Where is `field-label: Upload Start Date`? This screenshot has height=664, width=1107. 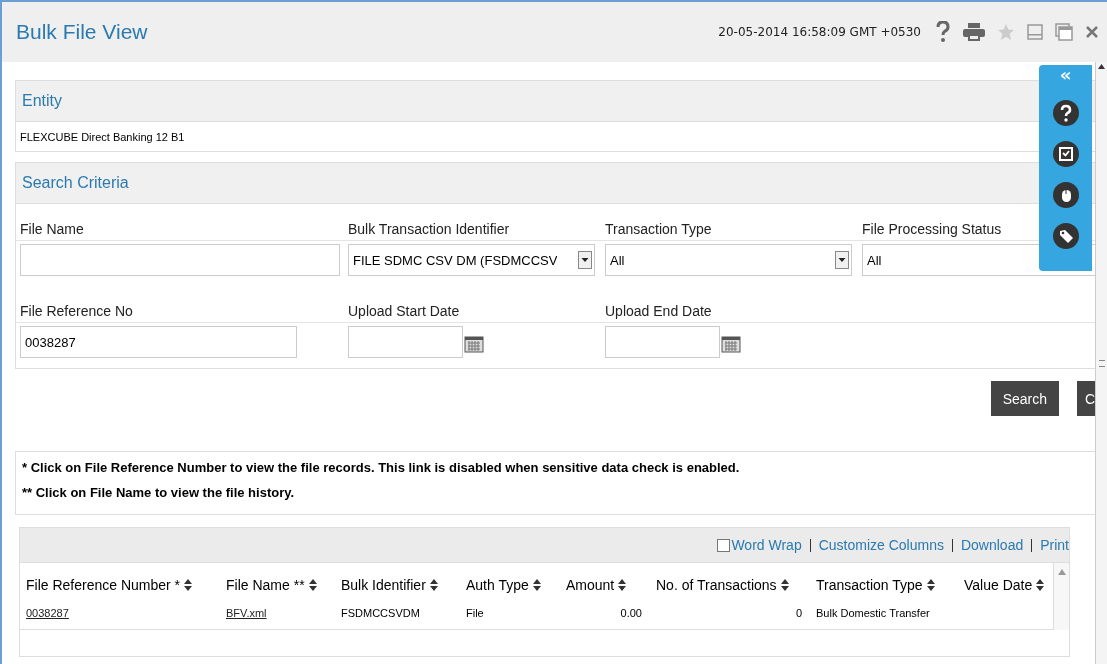 field-label: Upload Start Date is located at coordinates (404, 311).